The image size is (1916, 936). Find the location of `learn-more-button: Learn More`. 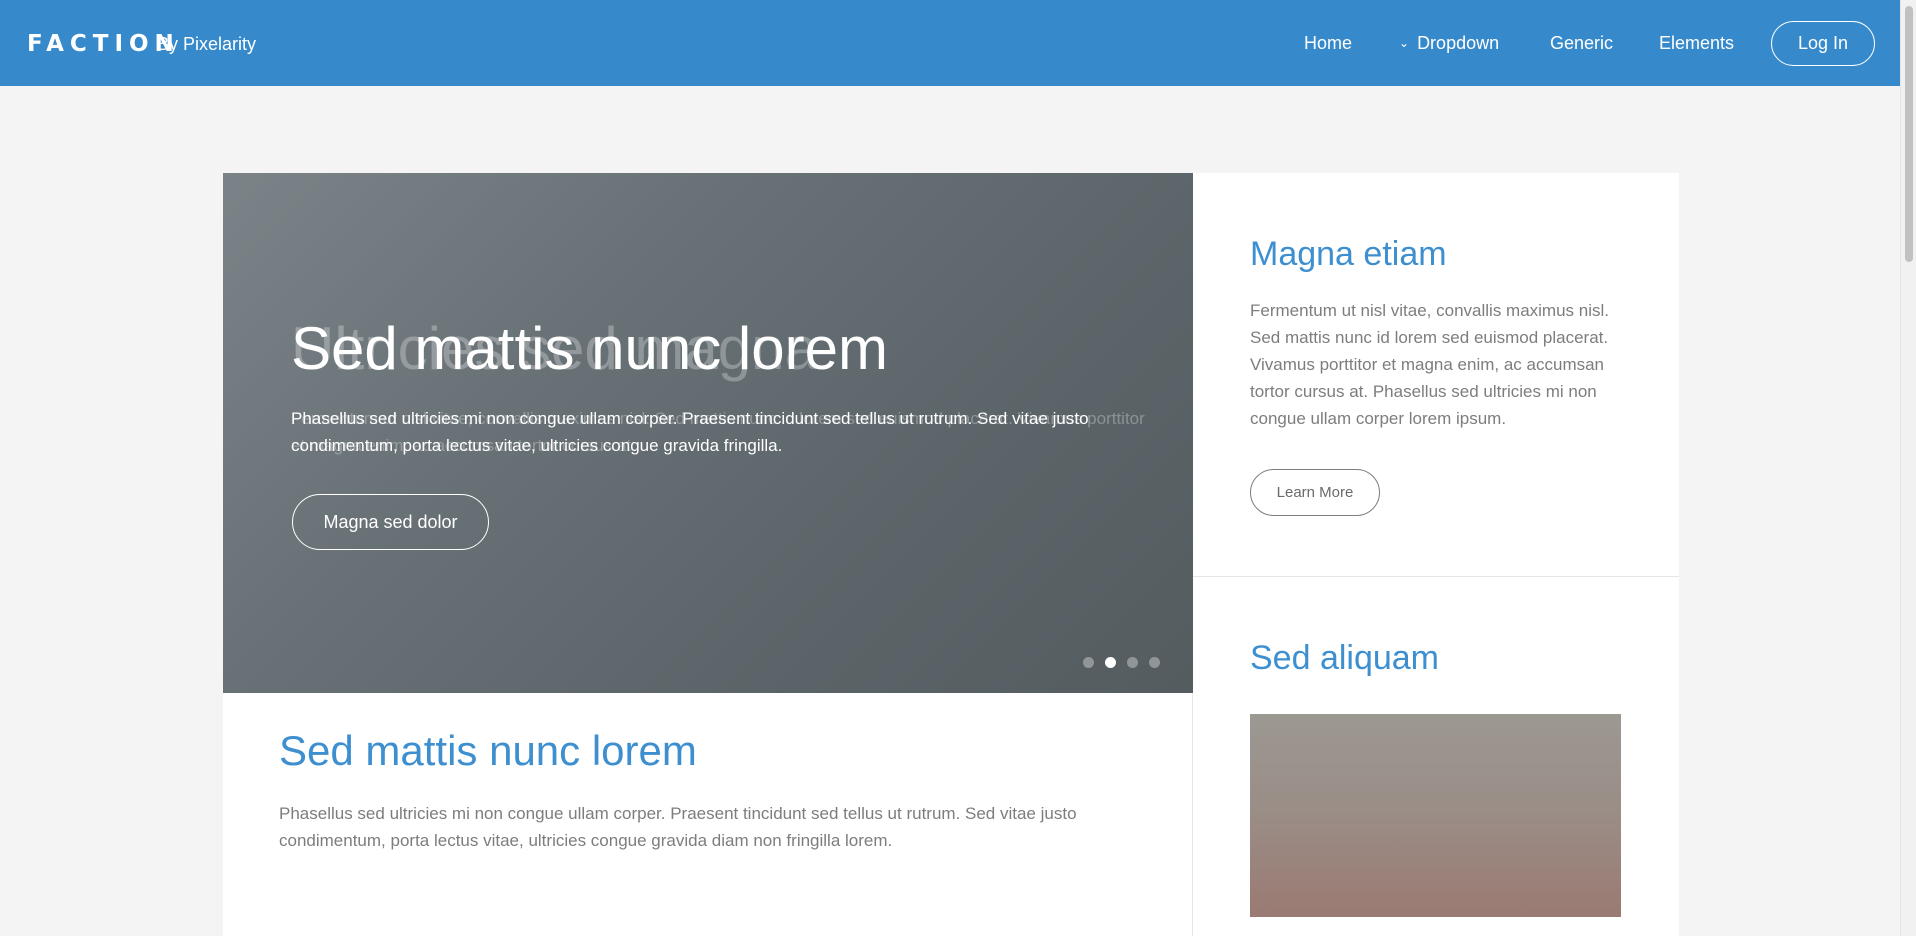

learn-more-button: Learn More is located at coordinates (1315, 492).